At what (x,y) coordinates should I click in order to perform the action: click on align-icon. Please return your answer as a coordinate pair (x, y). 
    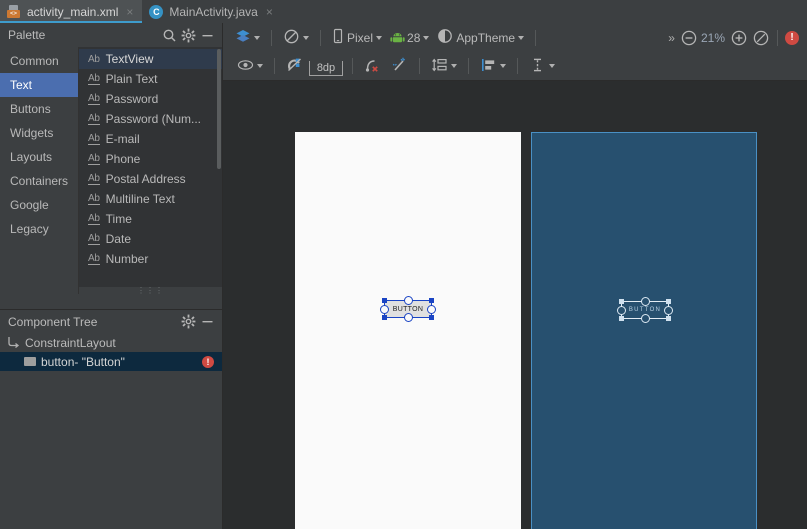
    Looking at the image, I should click on (488, 66).